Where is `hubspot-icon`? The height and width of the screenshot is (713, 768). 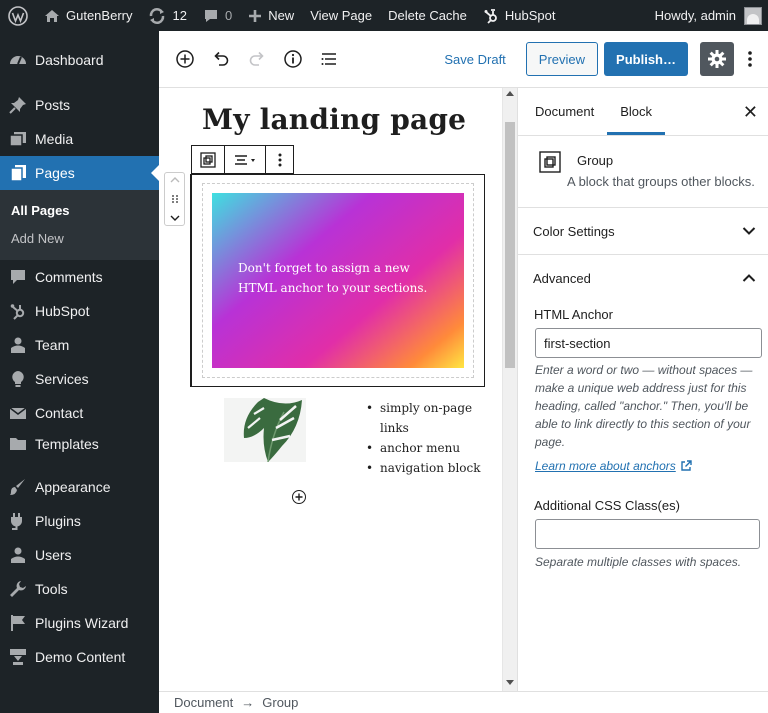 hubspot-icon is located at coordinates (491, 16).